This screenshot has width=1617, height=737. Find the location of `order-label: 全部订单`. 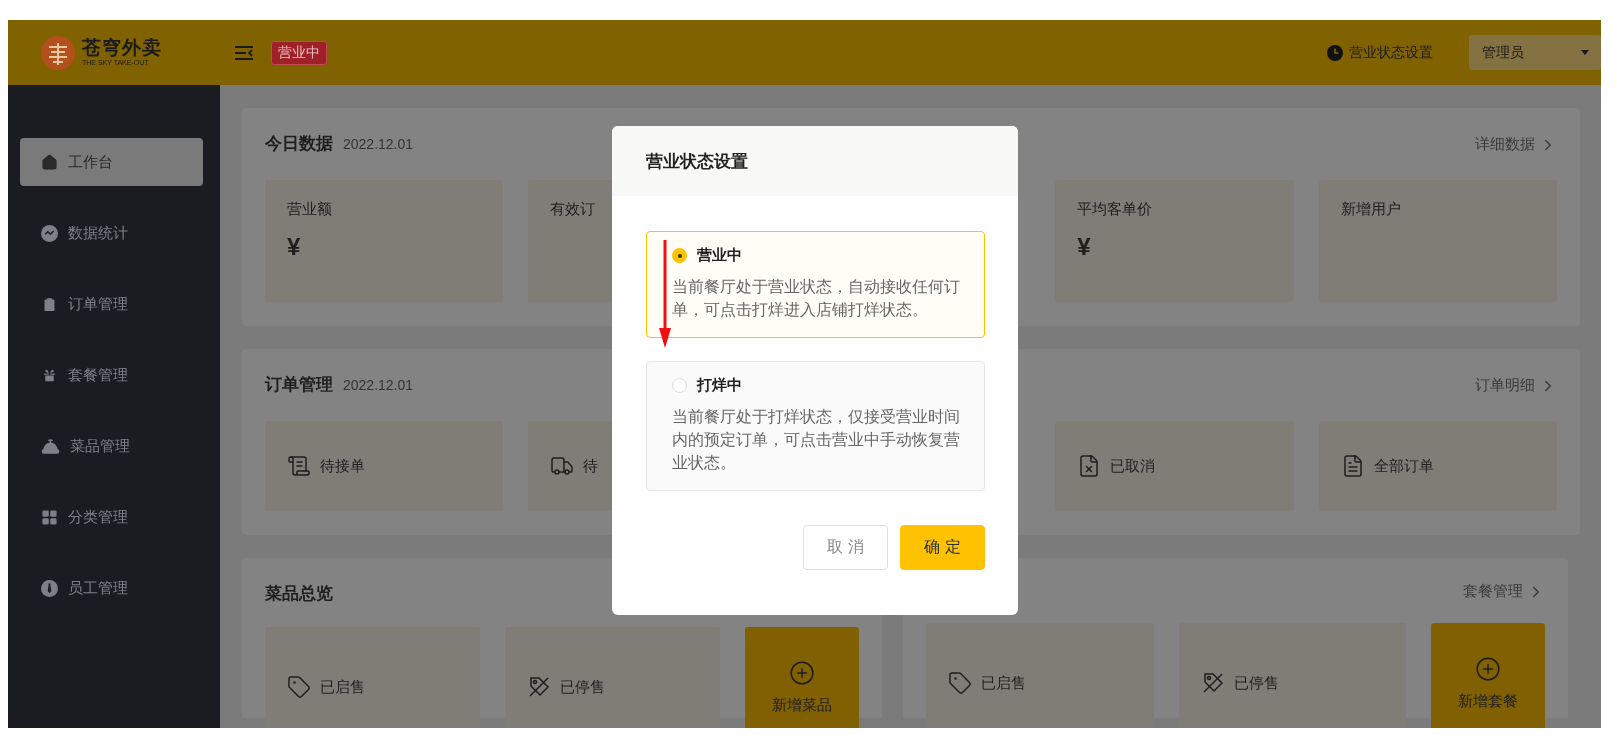

order-label: 全部订单 is located at coordinates (1403, 466).